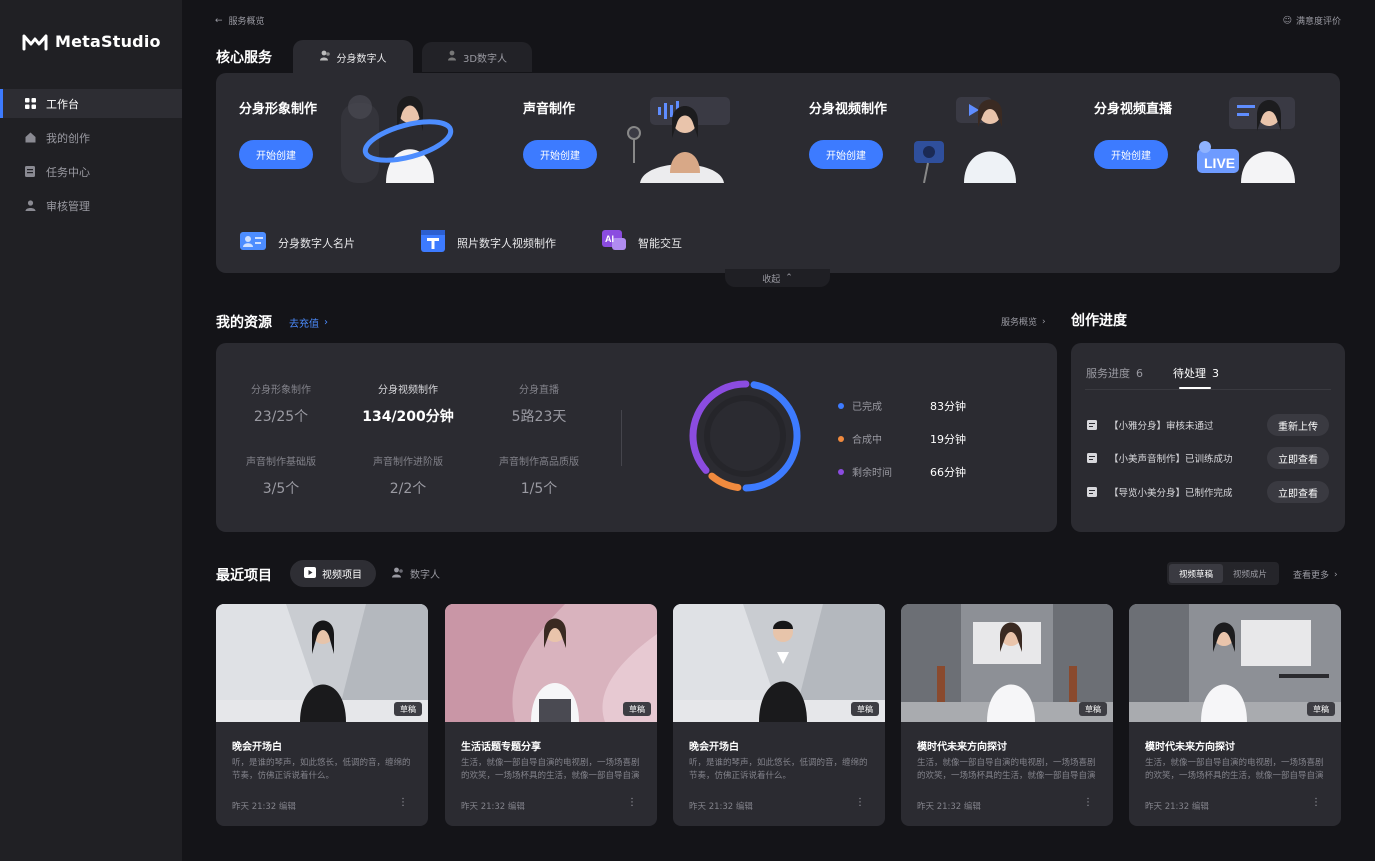 This screenshot has height=861, width=1375. I want to click on legend-value: 66分钟, so click(948, 472).